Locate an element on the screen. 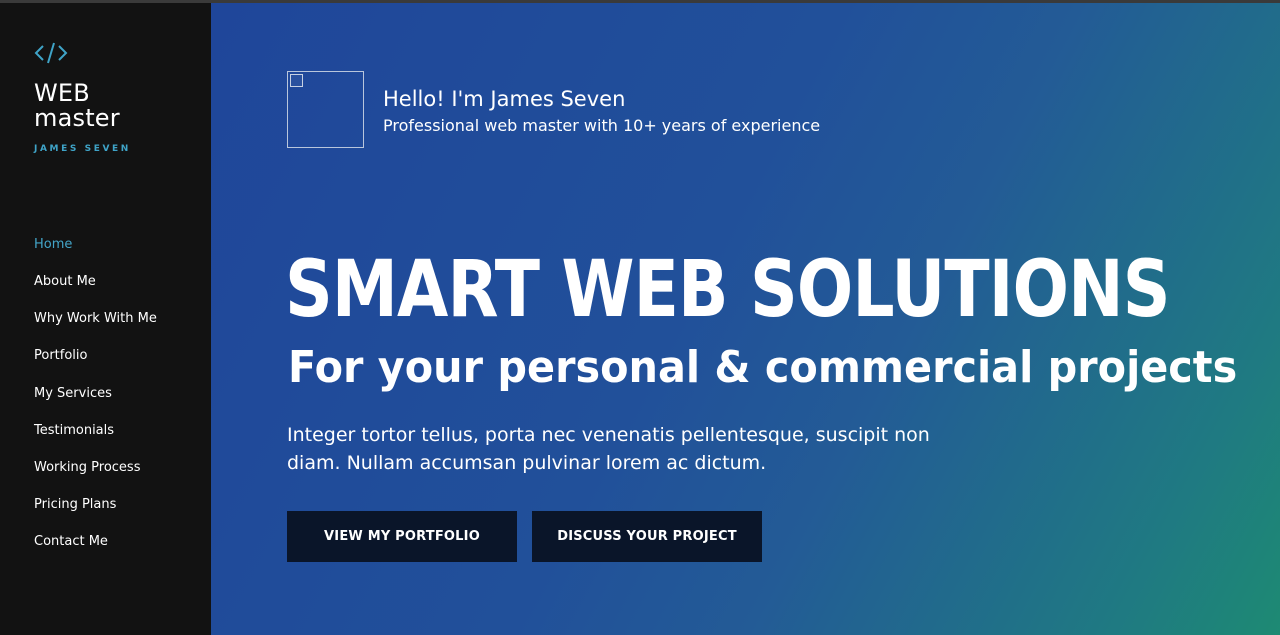  view-portfolio-button: VIEW MY PORTFOLIO is located at coordinates (402, 536).